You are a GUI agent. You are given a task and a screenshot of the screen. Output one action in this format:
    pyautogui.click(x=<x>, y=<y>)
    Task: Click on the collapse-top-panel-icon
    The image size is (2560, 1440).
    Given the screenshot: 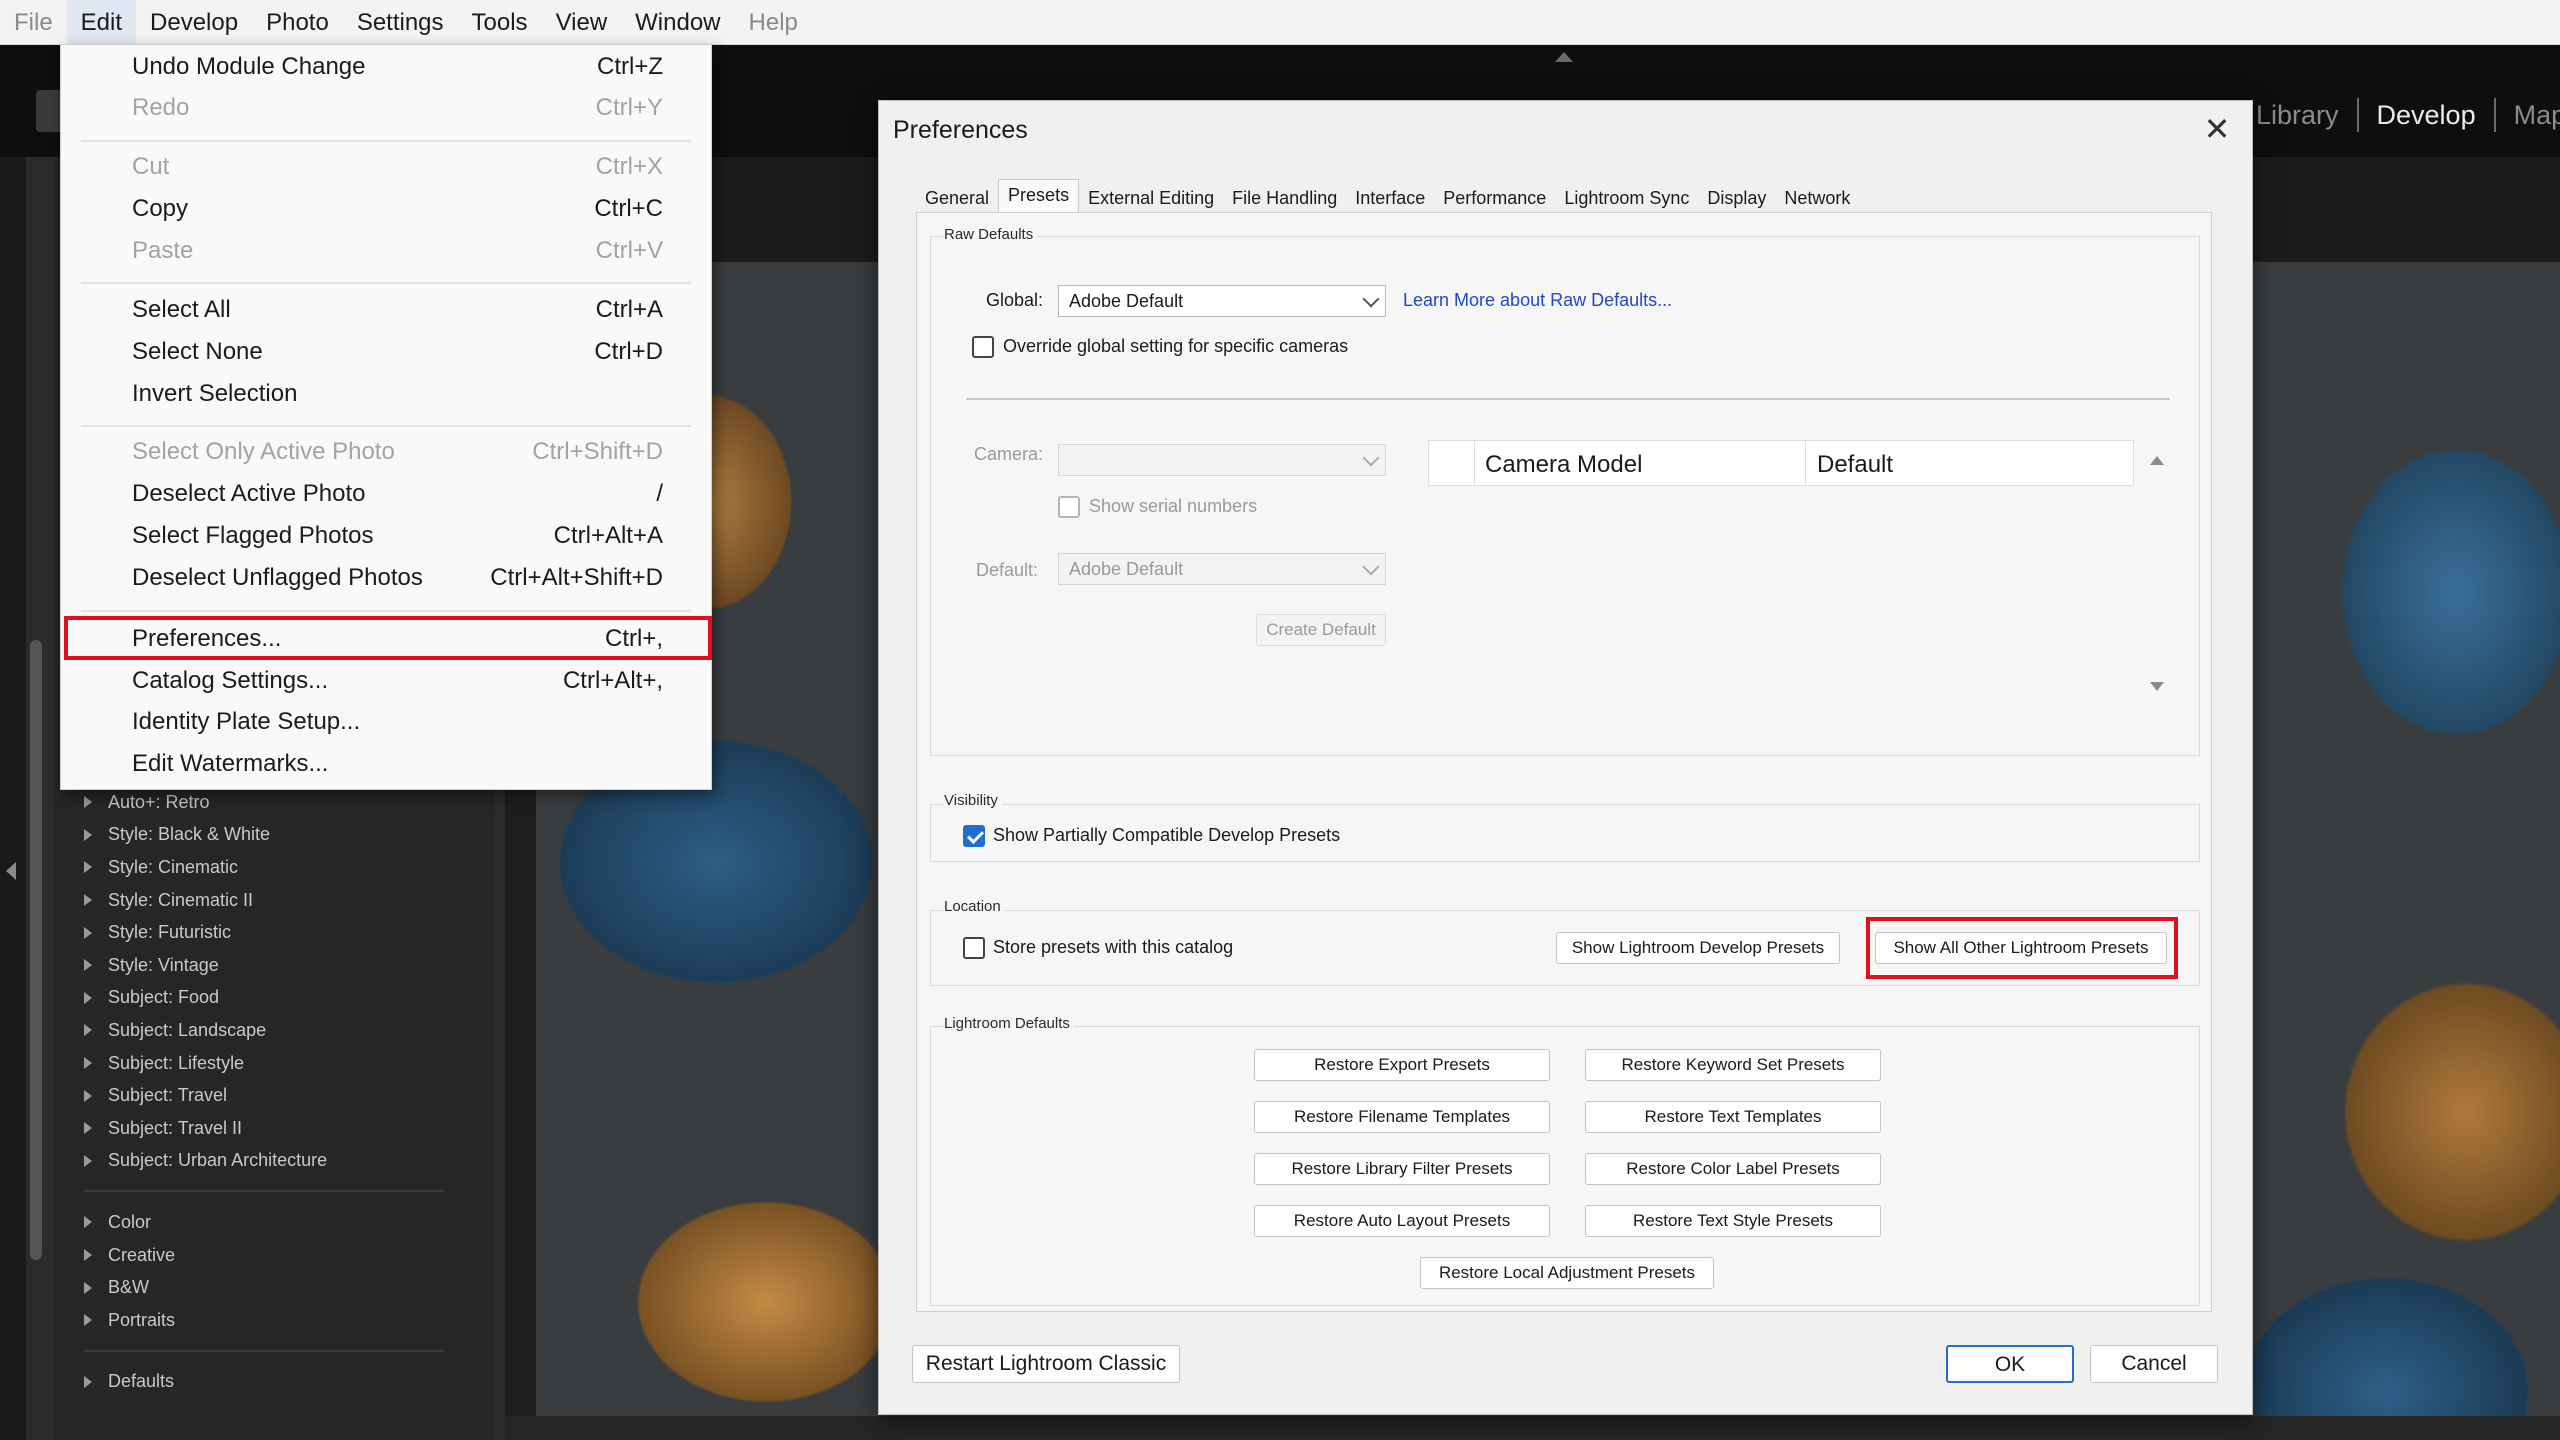 What is the action you would take?
    pyautogui.click(x=1564, y=57)
    